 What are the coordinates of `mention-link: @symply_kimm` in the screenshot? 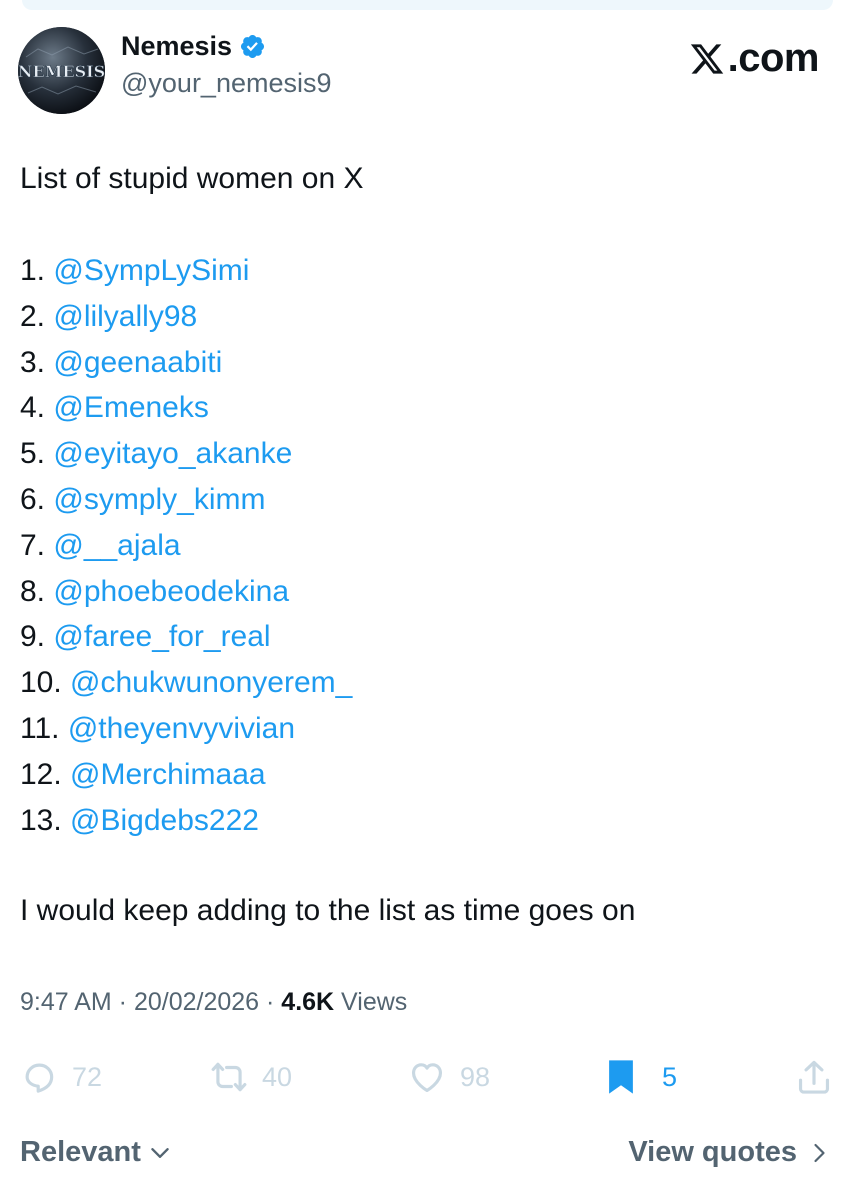 It's located at (159, 499).